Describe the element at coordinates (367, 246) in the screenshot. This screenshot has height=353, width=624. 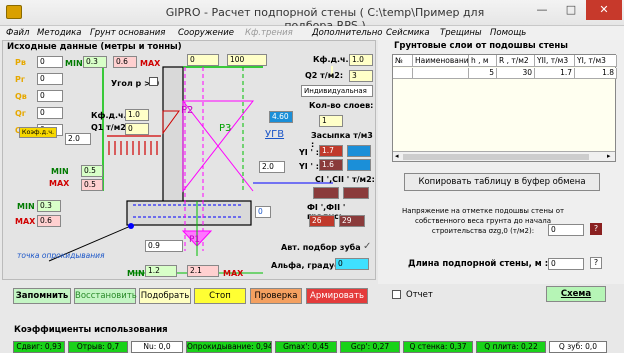
I see `auto-check-icon: ✓` at that location.